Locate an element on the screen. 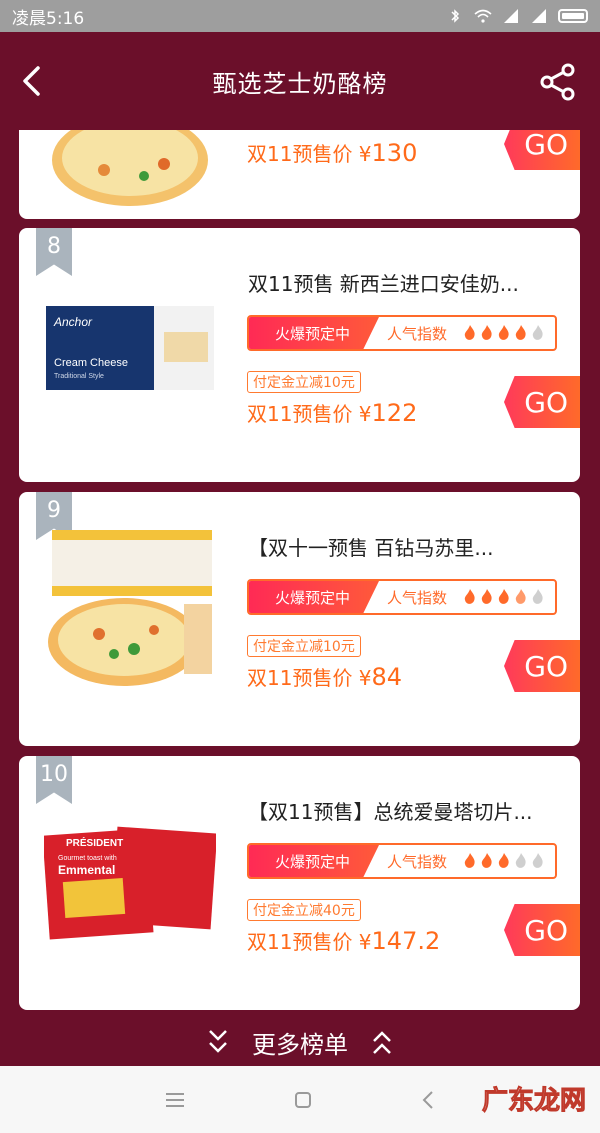  wifi-icon is located at coordinates (483, 16).